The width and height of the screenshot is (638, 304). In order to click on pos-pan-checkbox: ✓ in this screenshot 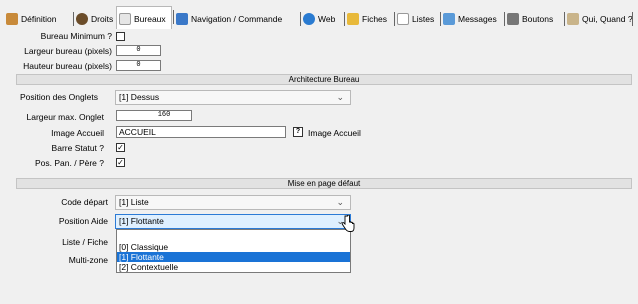, I will do `click(120, 162)`.